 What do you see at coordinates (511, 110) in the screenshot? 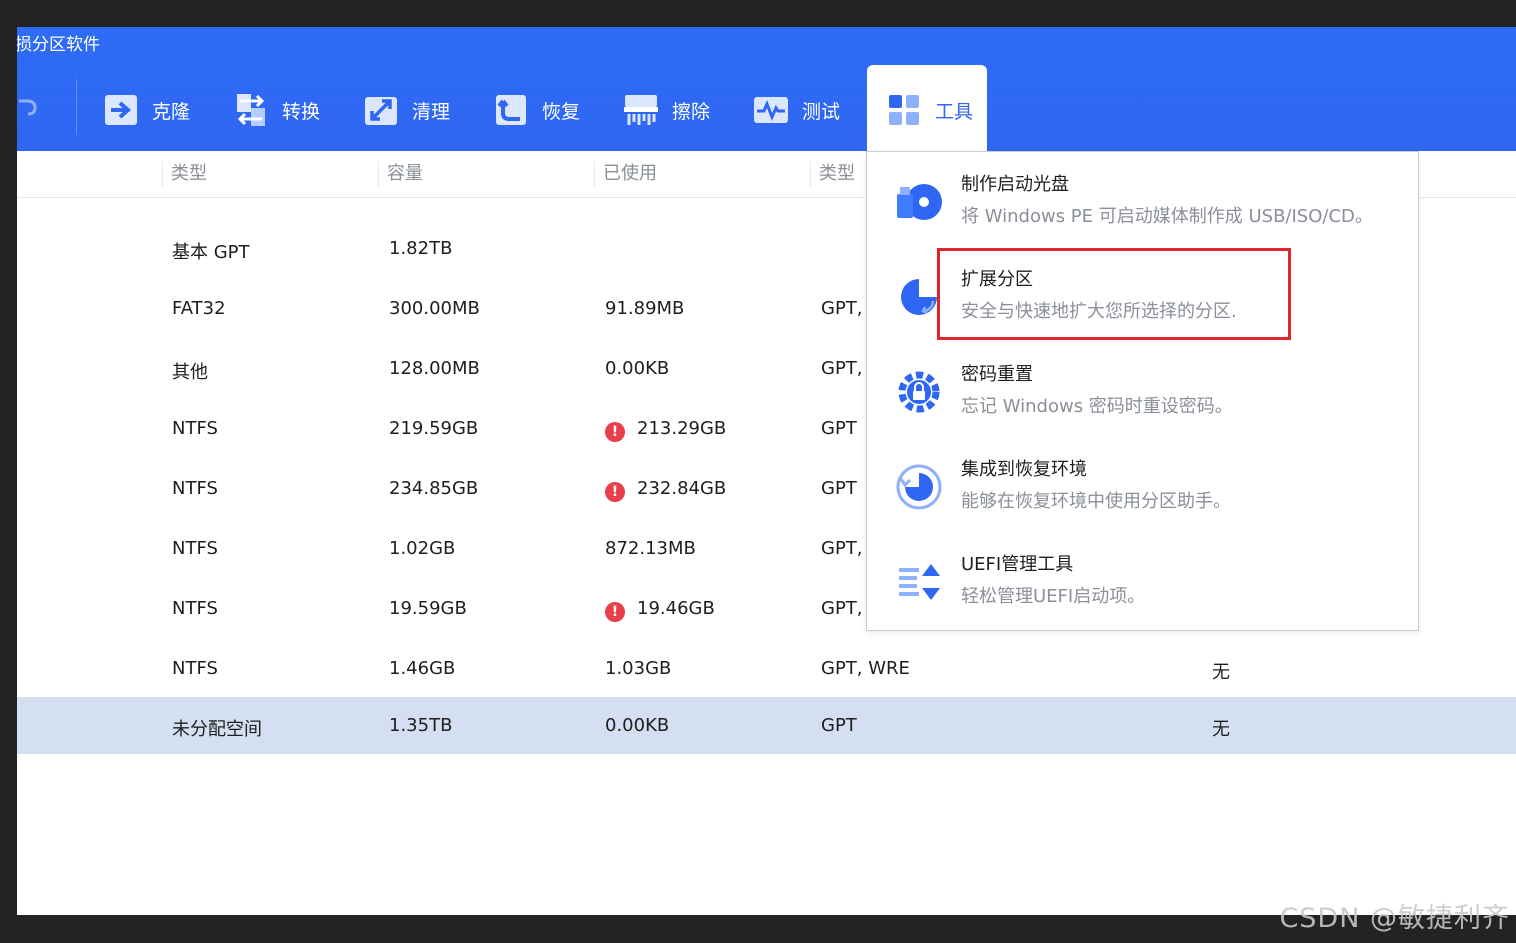
I see `recover-icon` at bounding box center [511, 110].